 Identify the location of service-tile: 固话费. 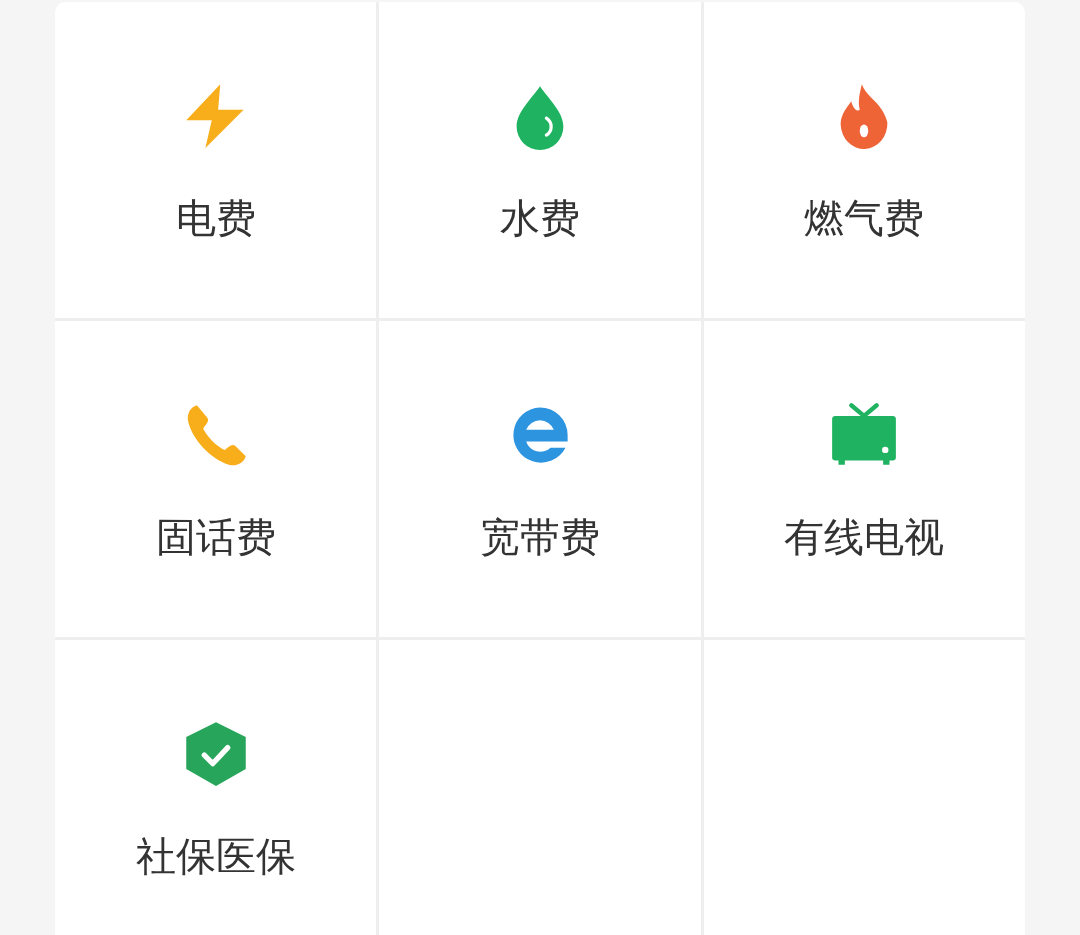
(216, 479).